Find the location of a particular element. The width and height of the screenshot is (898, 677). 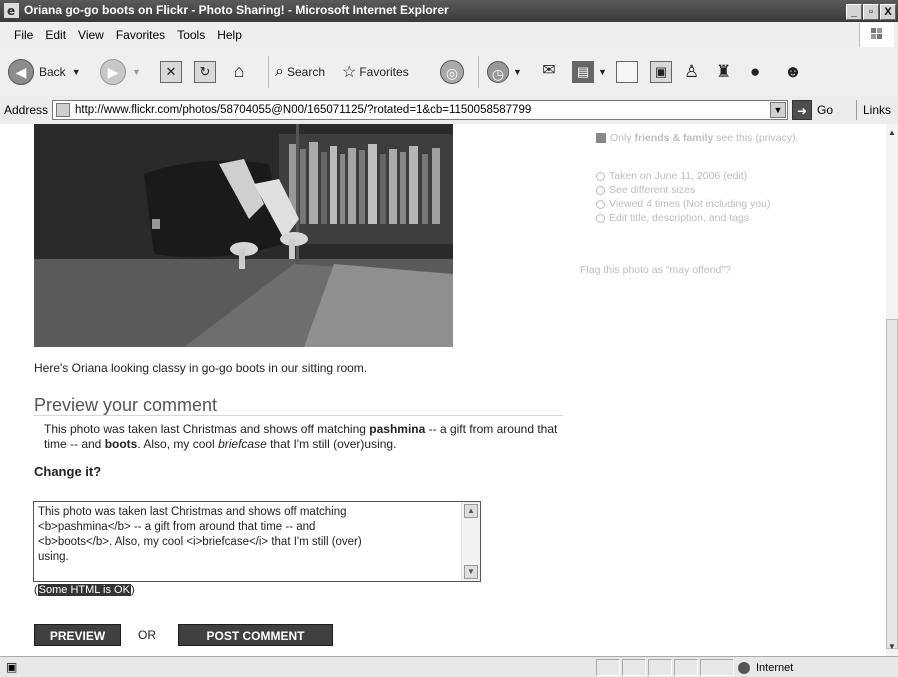

stop-icon: ✕ is located at coordinates (171, 72).